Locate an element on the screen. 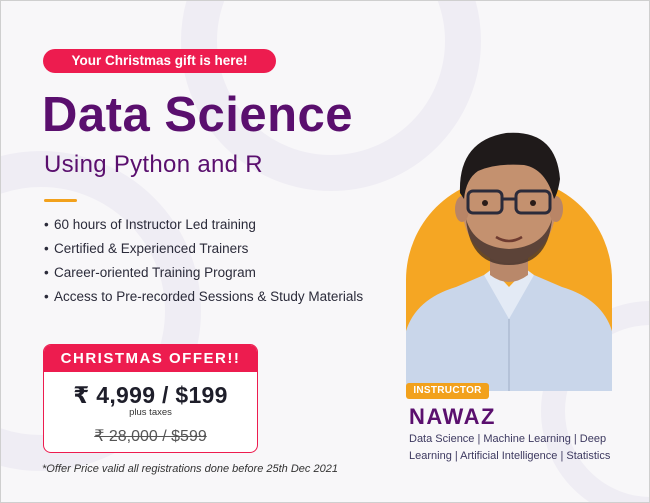 The width and height of the screenshot is (650, 503). old-price: ₹ 28,000 / $599 is located at coordinates (150, 436).